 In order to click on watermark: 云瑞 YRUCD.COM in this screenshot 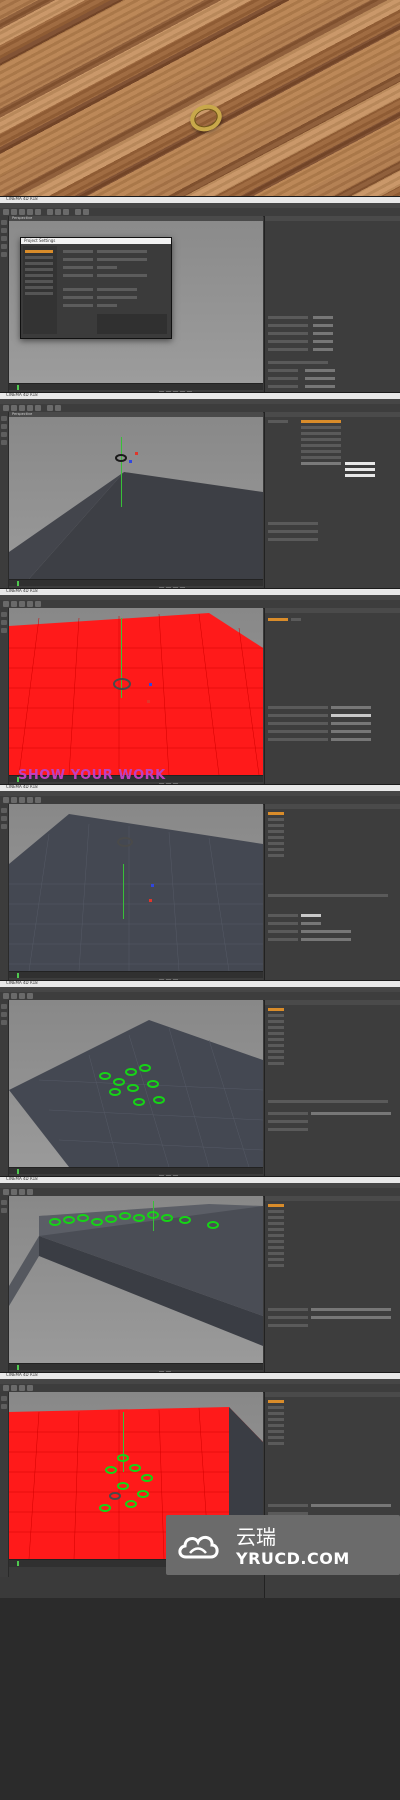, I will do `click(283, 1545)`.